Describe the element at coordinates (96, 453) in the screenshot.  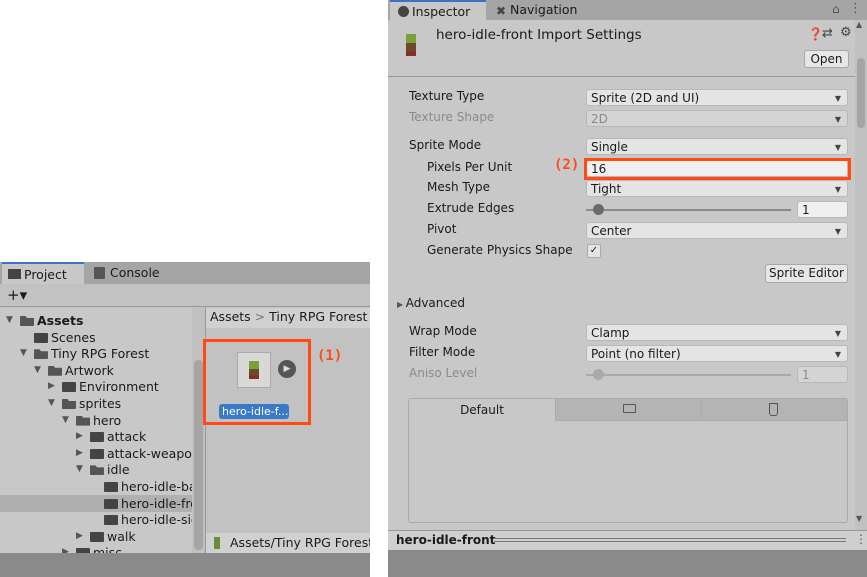
I see `tree-item: ▶ attack-weapon` at that location.